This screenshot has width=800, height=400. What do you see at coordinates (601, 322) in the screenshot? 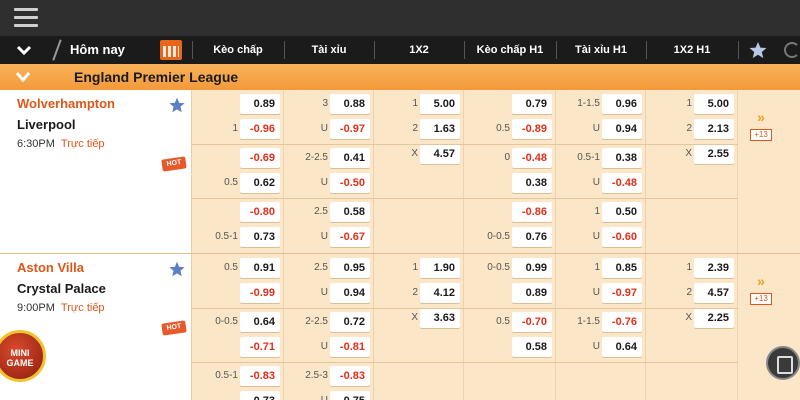
I see `odds-cell: 1-1.5 -0.76` at bounding box center [601, 322].